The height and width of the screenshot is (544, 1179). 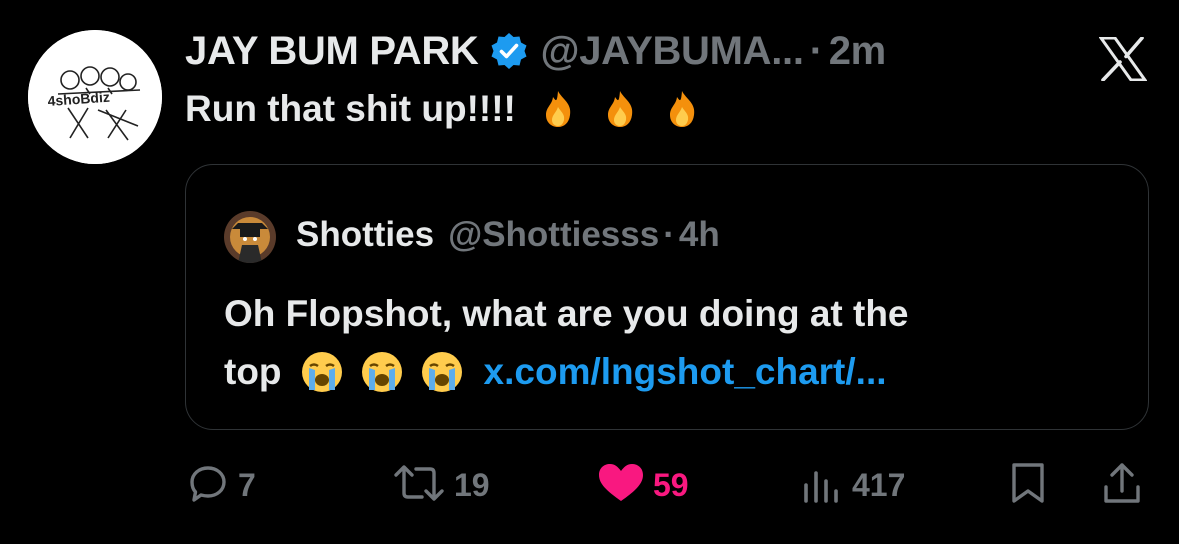 I want to click on repost-button: 19, so click(x=441, y=485).